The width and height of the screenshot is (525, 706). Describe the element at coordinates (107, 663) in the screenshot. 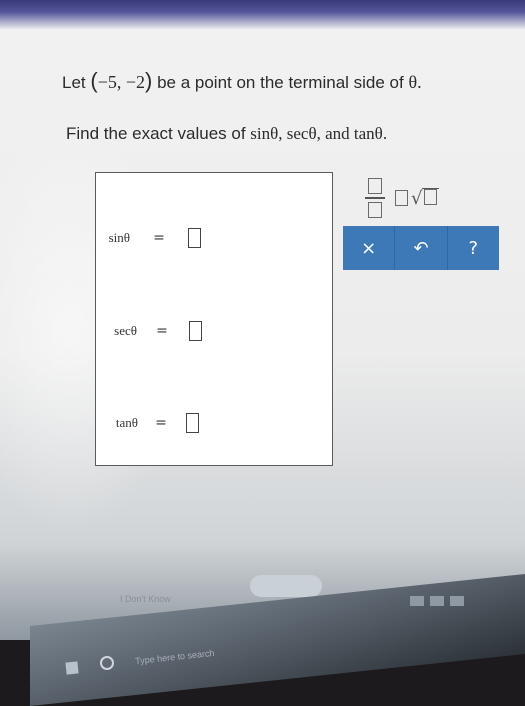

I see `cortana-icon` at that location.